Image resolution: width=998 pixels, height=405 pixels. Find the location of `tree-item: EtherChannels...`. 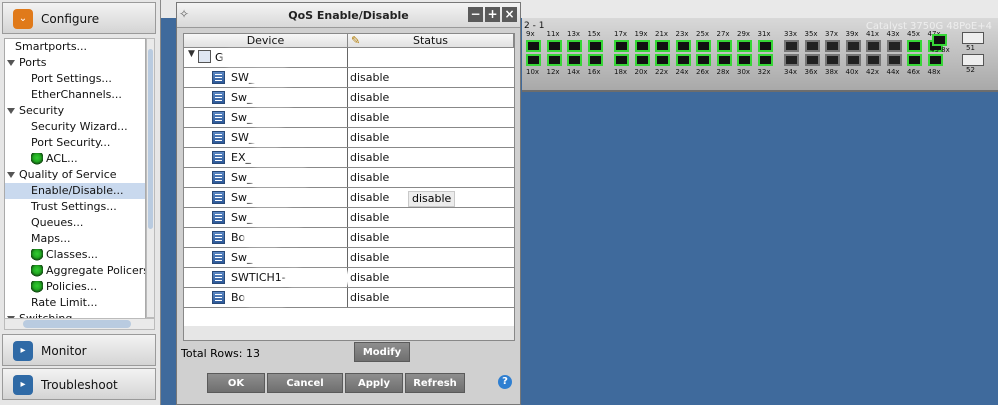

tree-item: EtherChannels... is located at coordinates (75, 95).